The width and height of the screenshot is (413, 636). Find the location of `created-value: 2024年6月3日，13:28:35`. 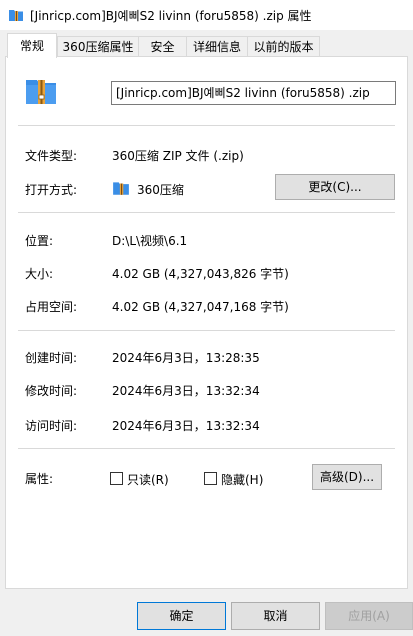

created-value: 2024年6月3日，13:28:35 is located at coordinates (186, 358).